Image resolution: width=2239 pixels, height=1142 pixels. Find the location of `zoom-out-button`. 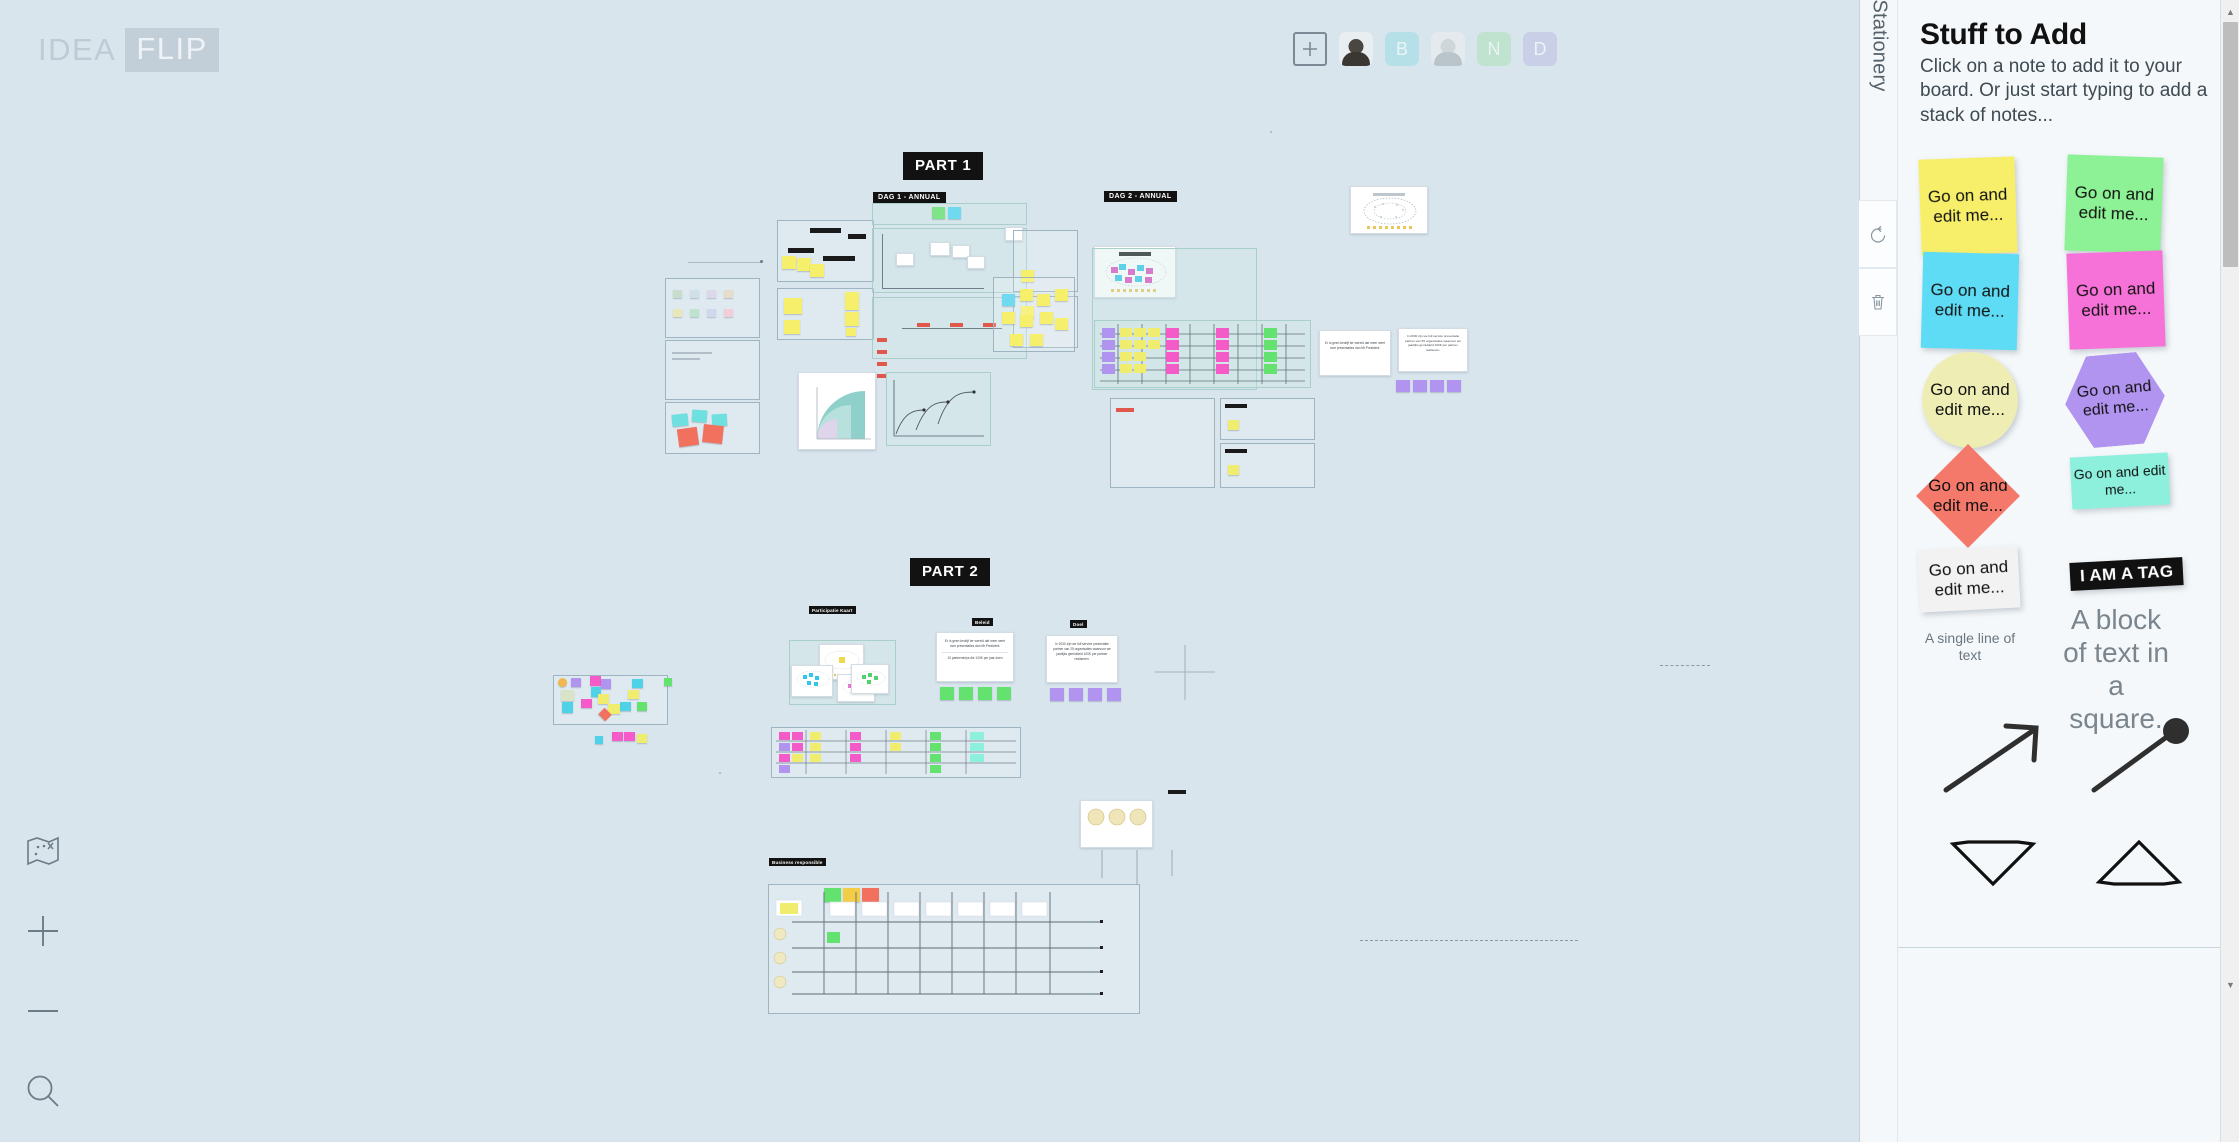

zoom-out-button is located at coordinates (43, 1011).